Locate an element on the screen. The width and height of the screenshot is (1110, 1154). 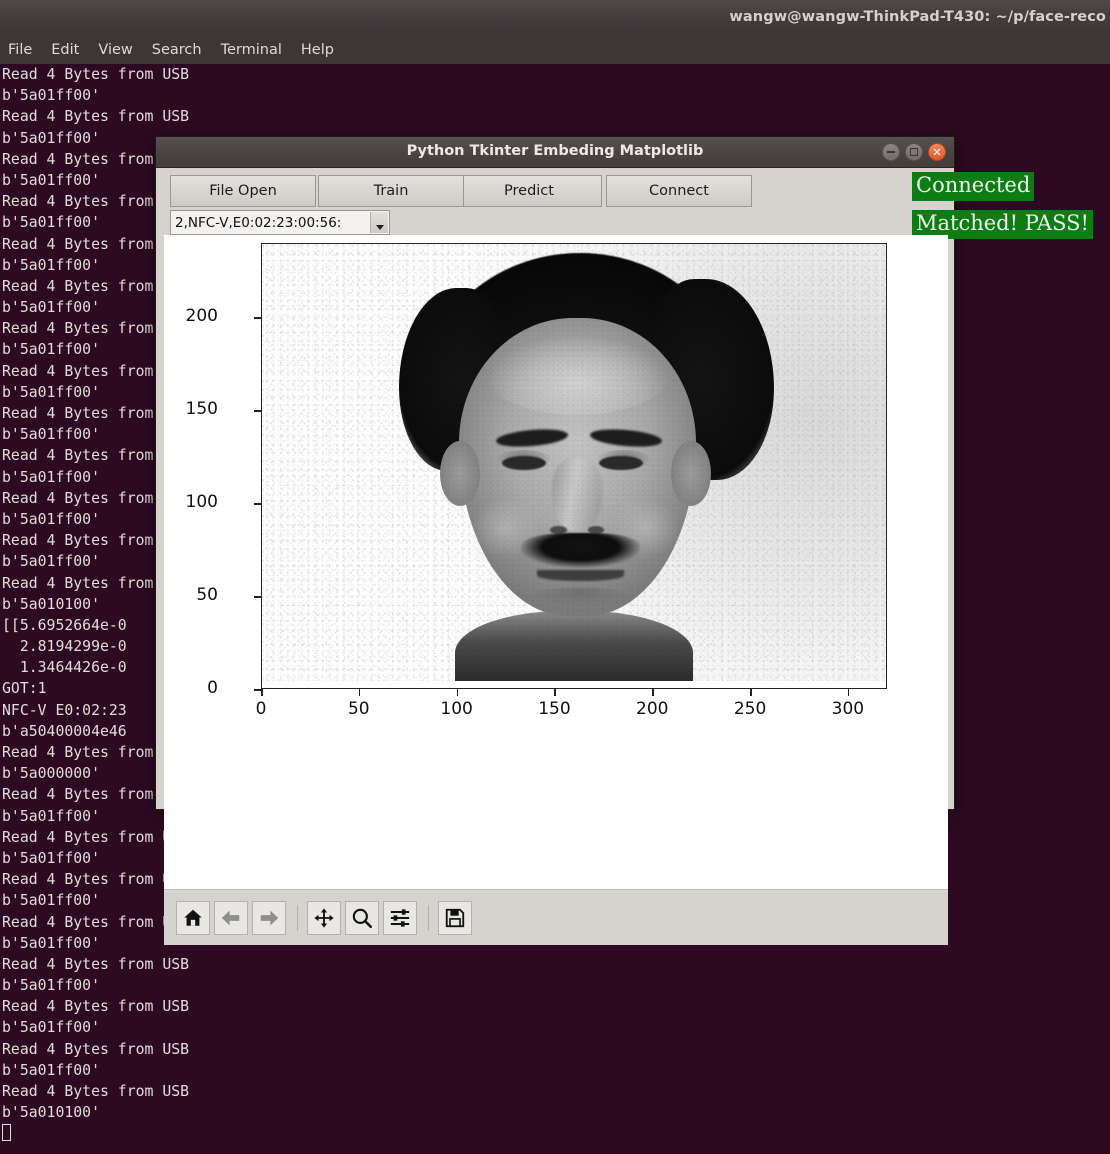
train-button: Train is located at coordinates (391, 191).